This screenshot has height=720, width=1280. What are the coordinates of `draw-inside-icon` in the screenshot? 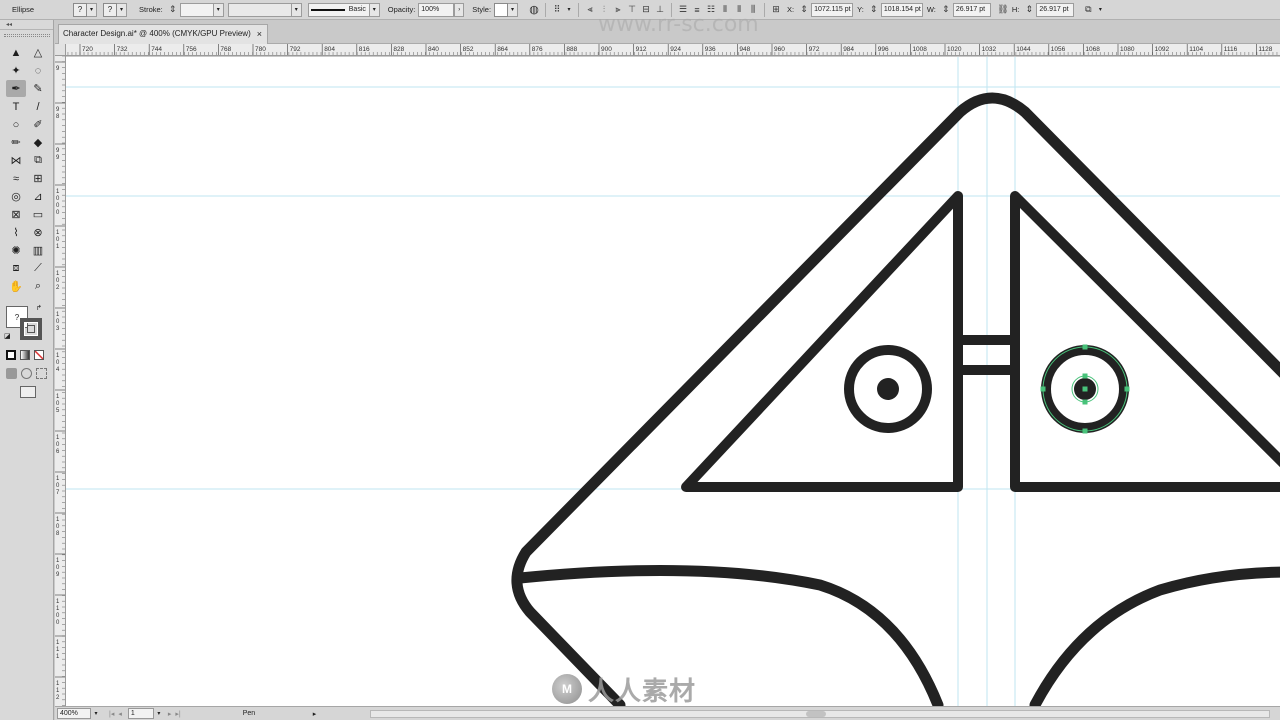 It's located at (41, 373).